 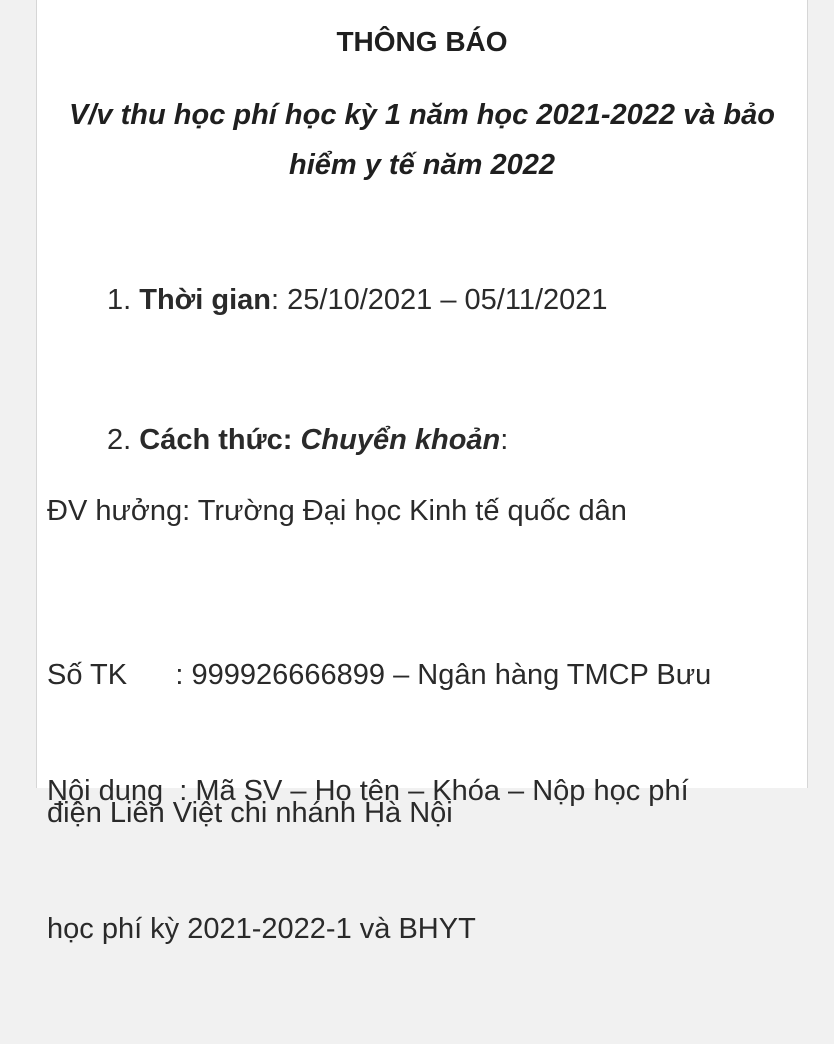 I want to click on item-method-value: Chuyển khoản, so click(x=400, y=440).